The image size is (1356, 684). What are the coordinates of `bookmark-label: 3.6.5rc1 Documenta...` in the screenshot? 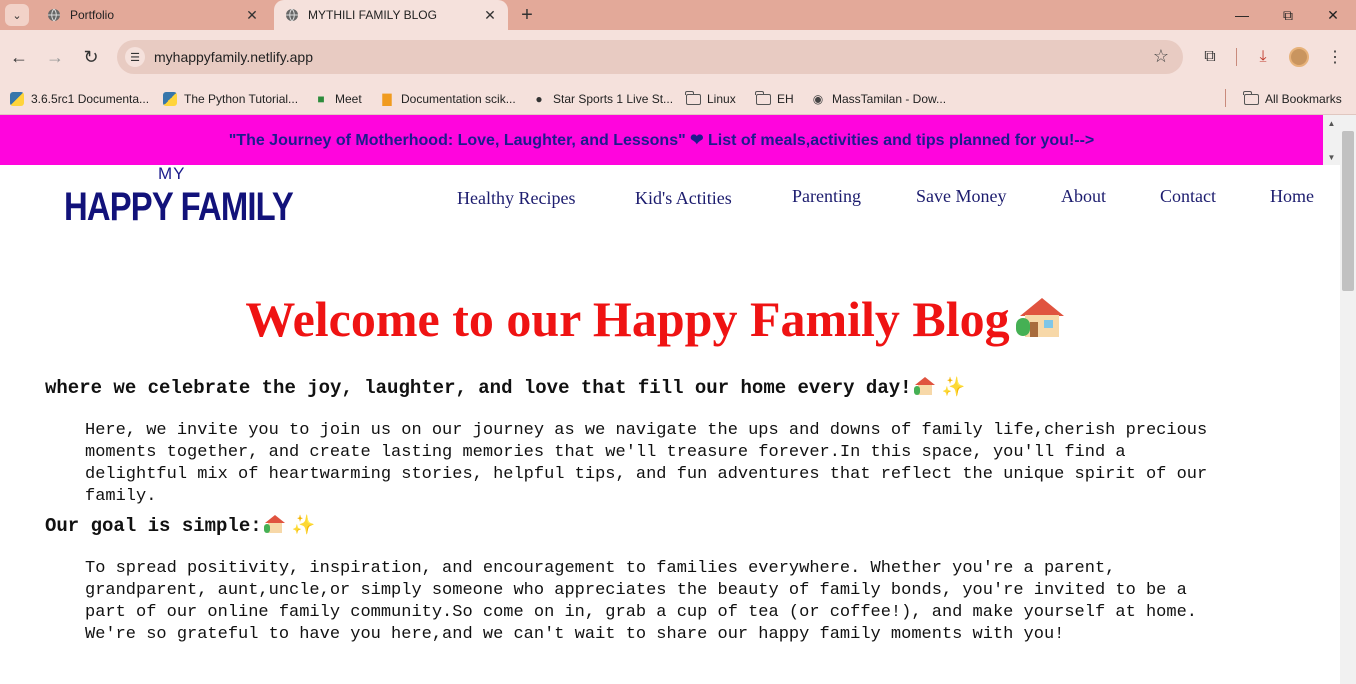 It's located at (90, 99).